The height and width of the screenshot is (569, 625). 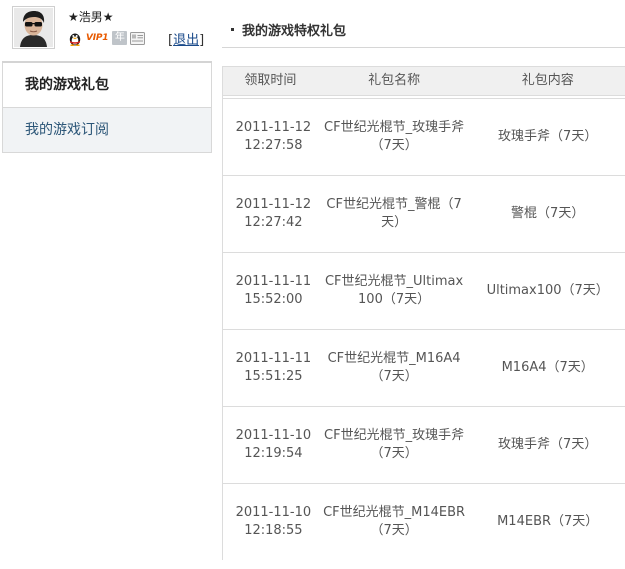 I want to click on nav-item-game-gift-packs: 我的游戏礼包, so click(x=107, y=85).